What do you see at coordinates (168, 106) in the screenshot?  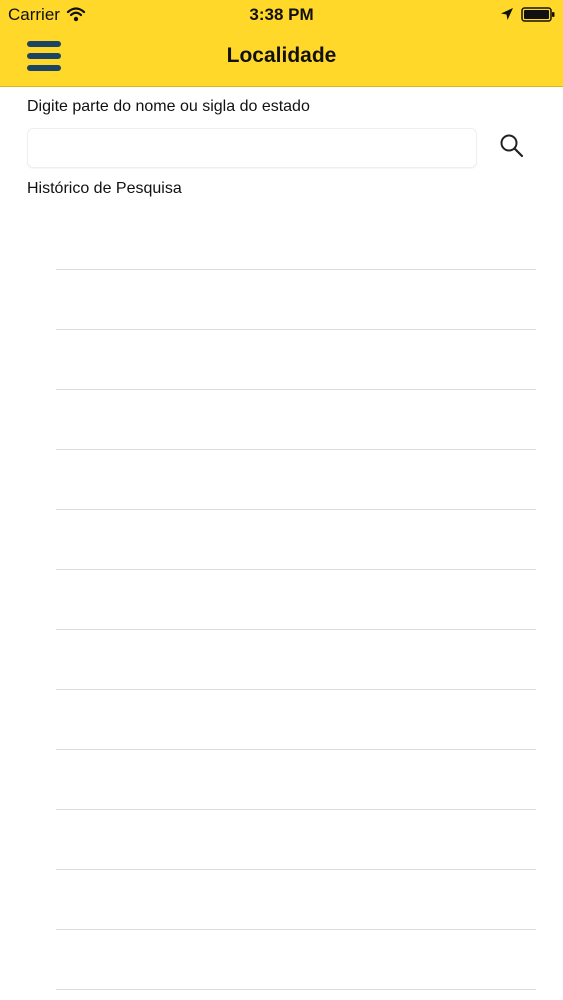 I see `search-prompt-label: Digite parte do nome ou sigla do estado` at bounding box center [168, 106].